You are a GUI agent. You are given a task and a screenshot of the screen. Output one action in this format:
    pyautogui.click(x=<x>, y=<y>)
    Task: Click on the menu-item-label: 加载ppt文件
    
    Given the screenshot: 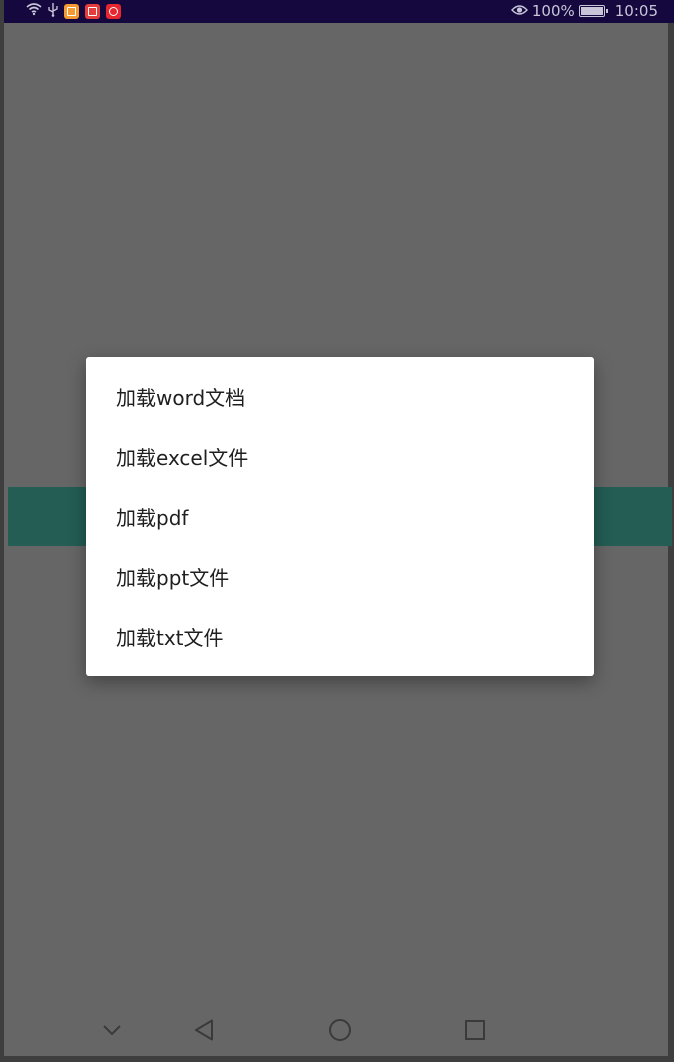 What is the action you would take?
    pyautogui.click(x=173, y=577)
    